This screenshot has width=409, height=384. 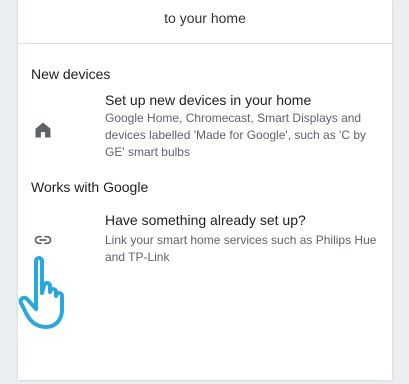 What do you see at coordinates (71, 74) in the screenshot?
I see `section-title-new-devices: New devices` at bounding box center [71, 74].